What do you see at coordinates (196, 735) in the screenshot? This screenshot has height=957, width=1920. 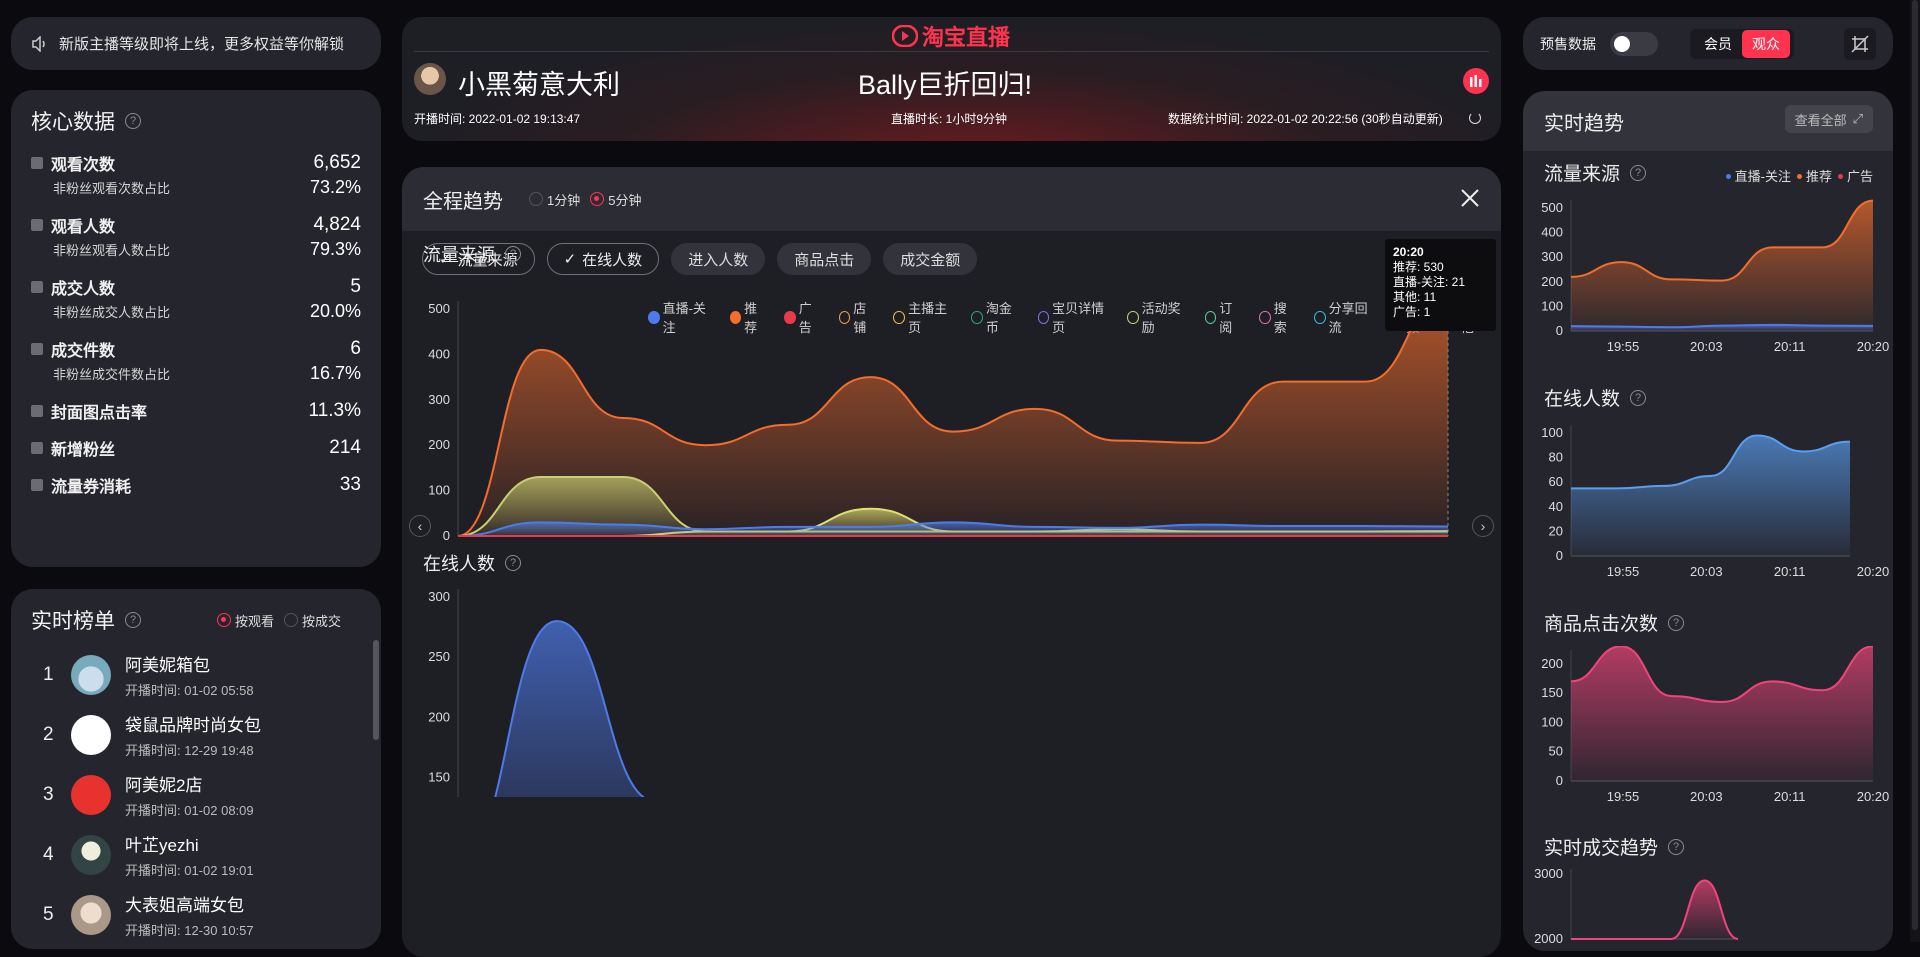 I see `list-item: 2 袋鼠品牌时尚女包 开播时间: 12-29 19:48` at bounding box center [196, 735].